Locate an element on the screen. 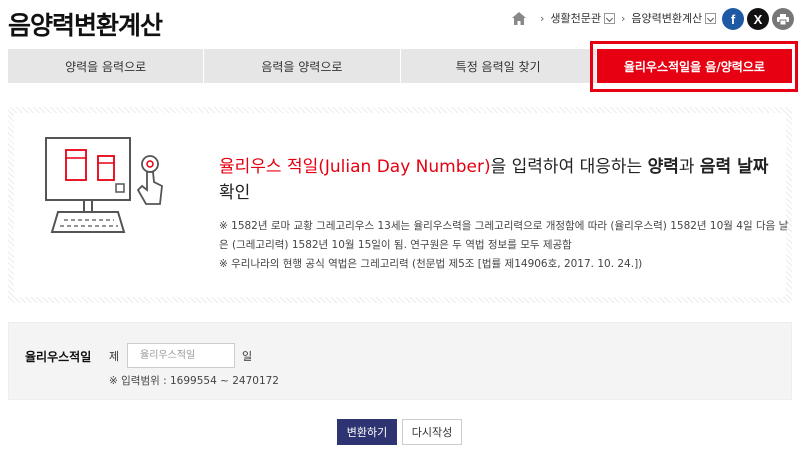 This screenshot has width=800, height=457. breadcrumb-item-category: 생활천문관 is located at coordinates (583, 18).